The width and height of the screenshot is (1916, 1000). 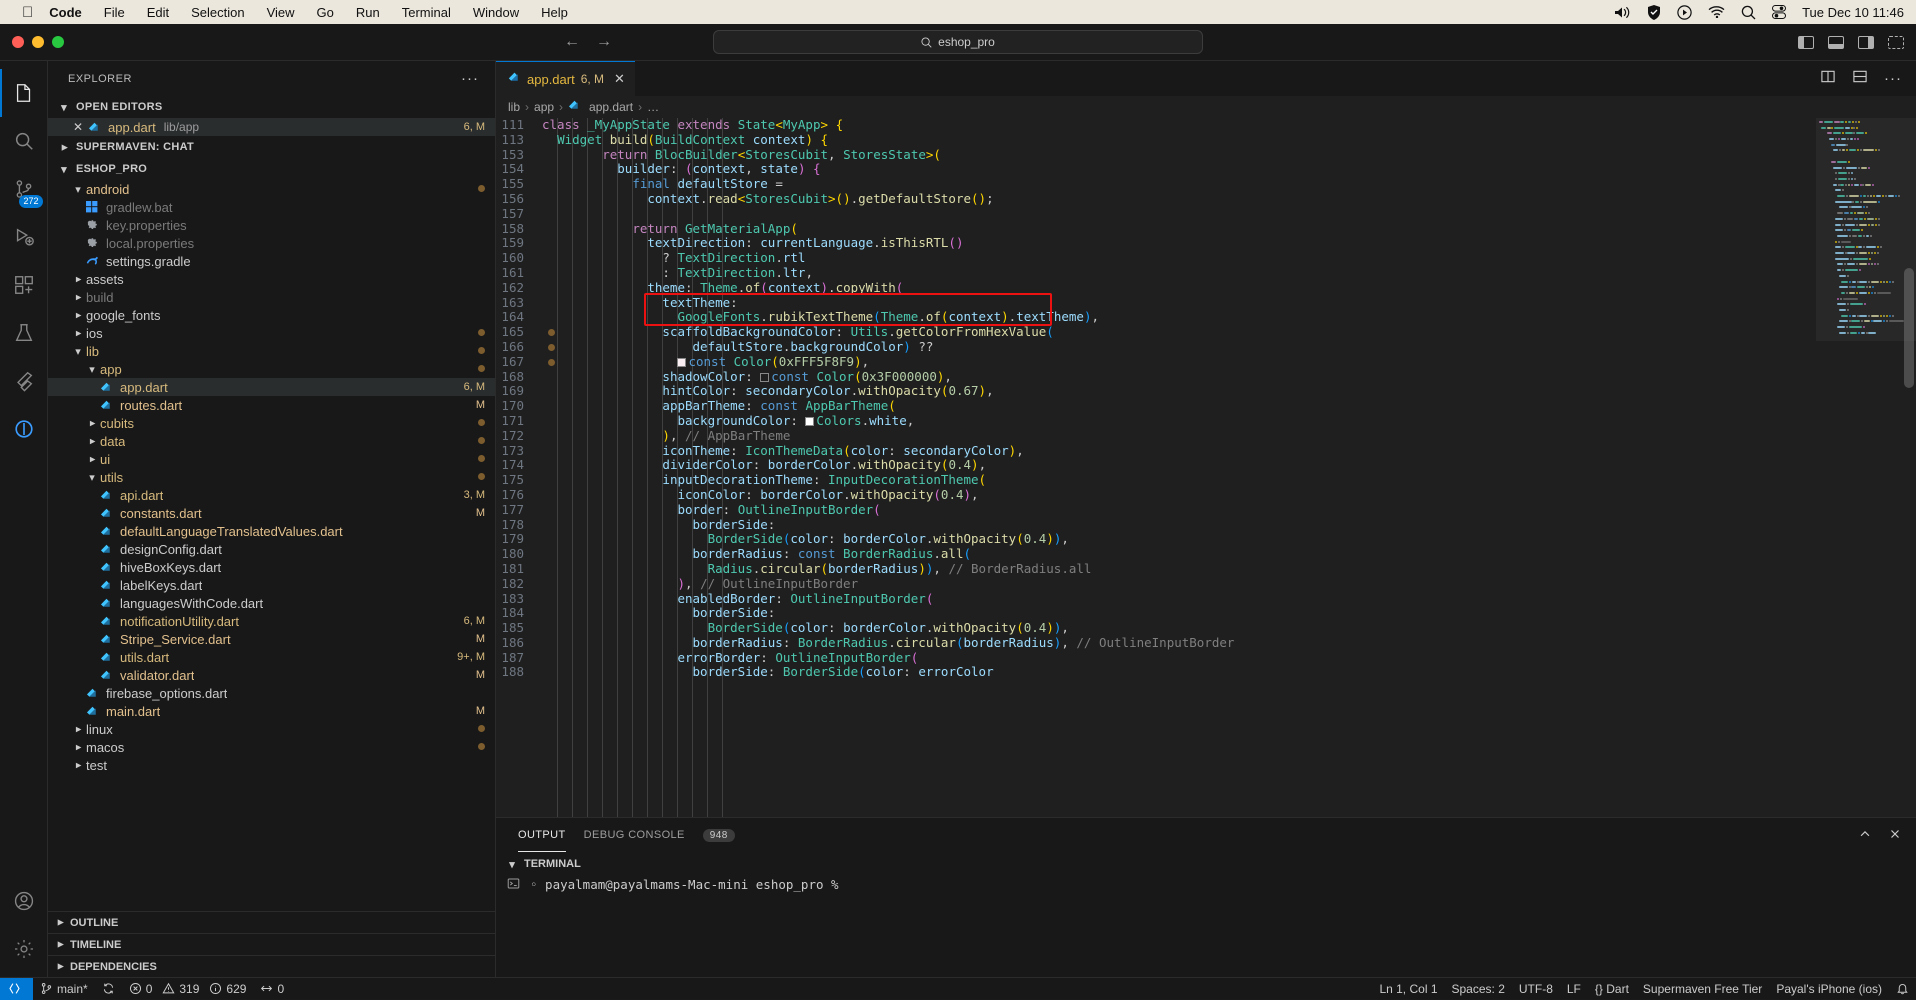 I want to click on section-supermaven-chat: ▾ SUPERMAVEN: CHAT, so click(x=271, y=147).